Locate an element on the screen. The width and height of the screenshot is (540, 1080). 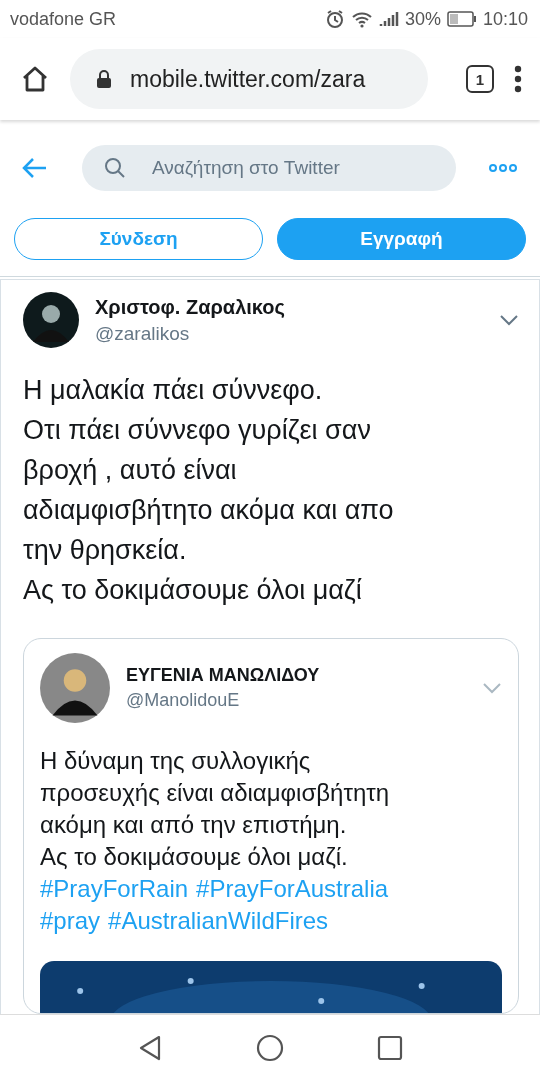
home-icon is located at coordinates (270, 1047).